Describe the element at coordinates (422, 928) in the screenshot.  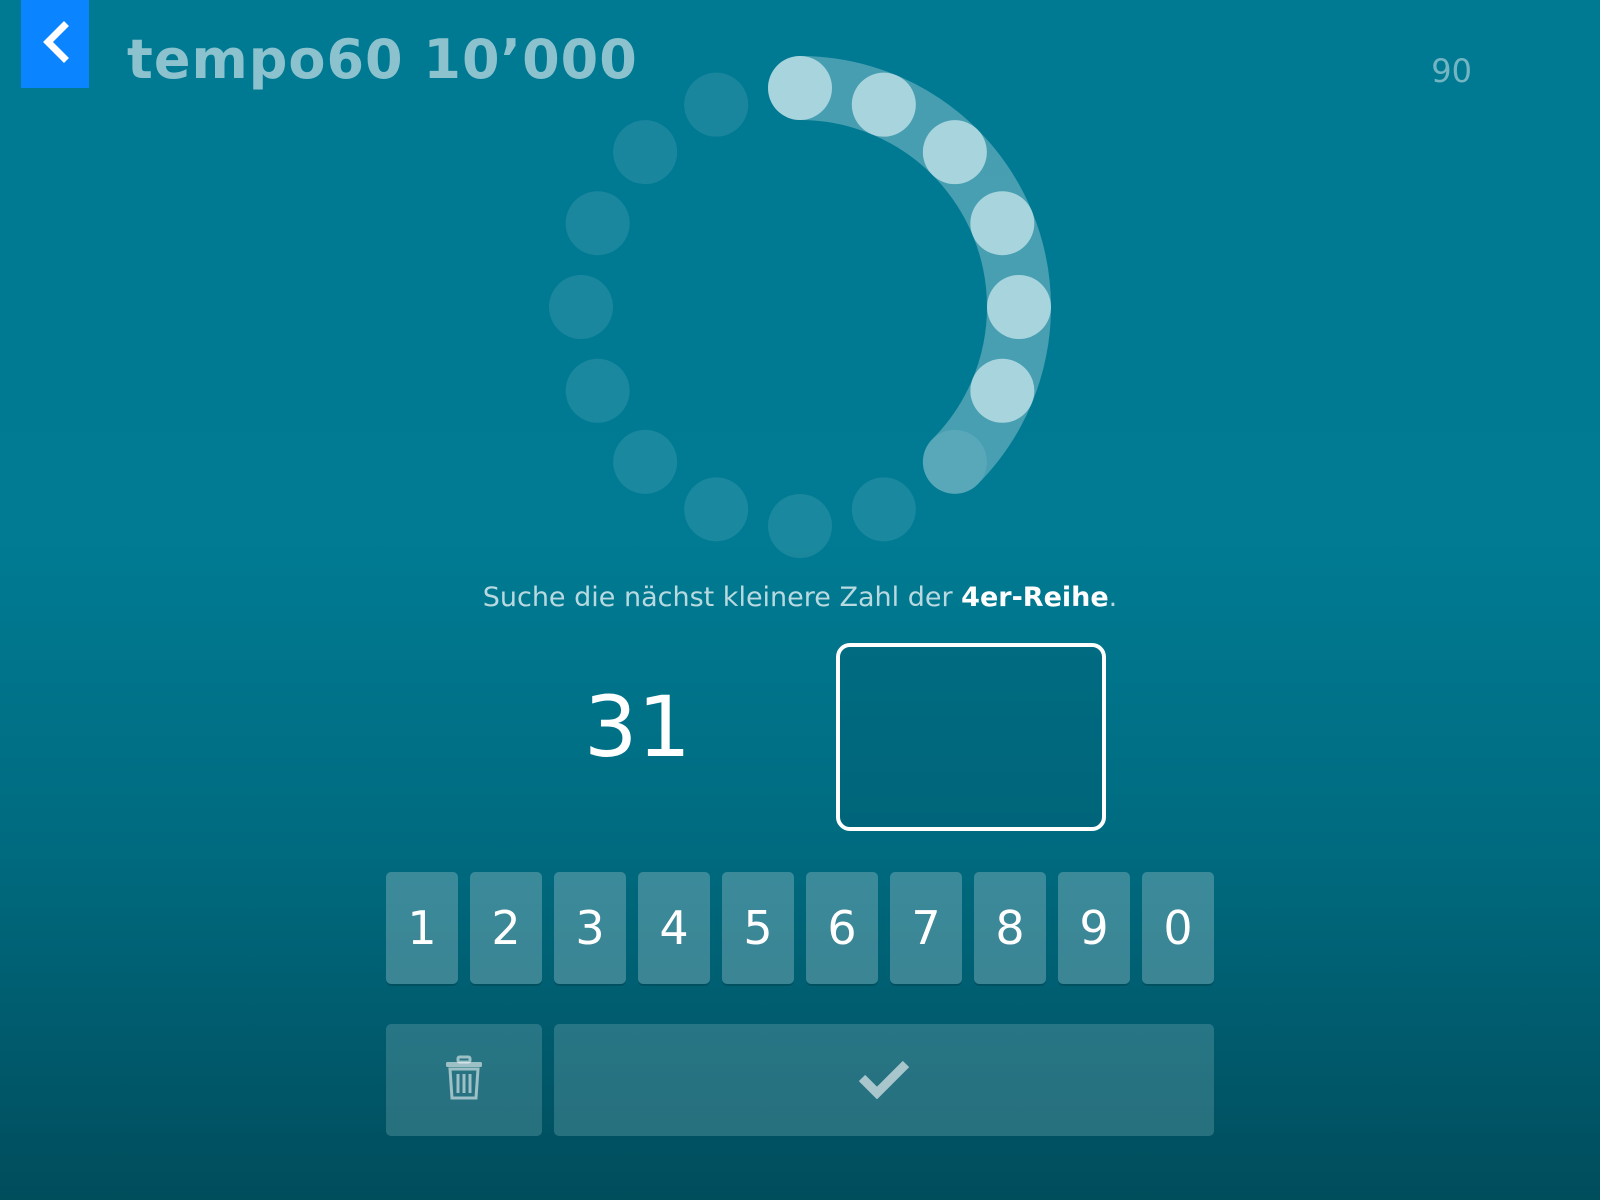
I see `key-1: 1` at that location.